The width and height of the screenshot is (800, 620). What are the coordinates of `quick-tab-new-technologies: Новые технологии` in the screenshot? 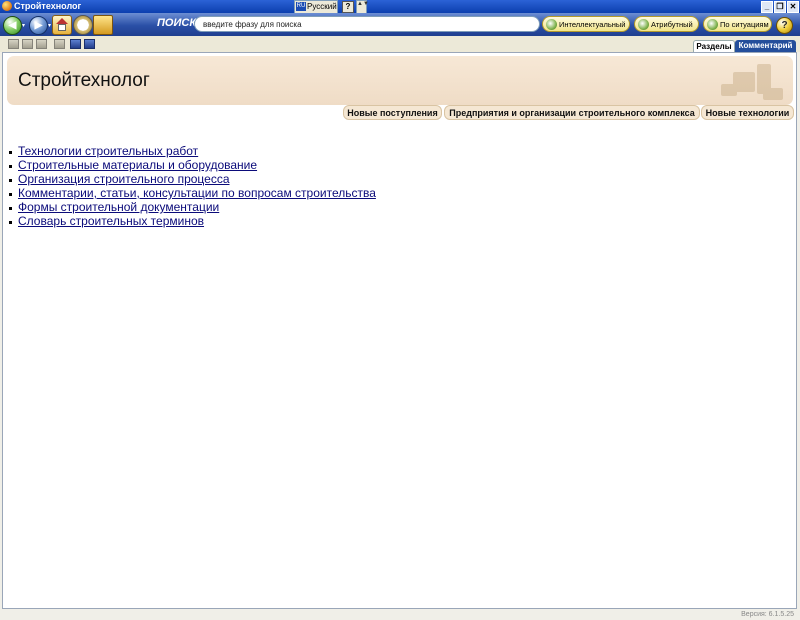 It's located at (747, 112).